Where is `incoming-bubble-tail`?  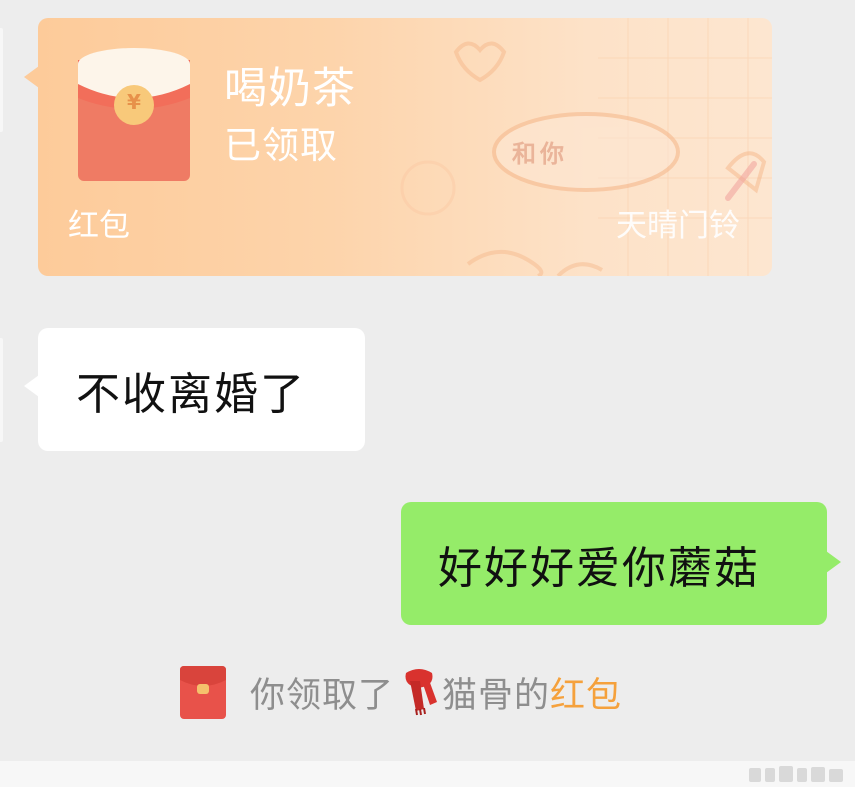
incoming-bubble-tail is located at coordinates (31, 386).